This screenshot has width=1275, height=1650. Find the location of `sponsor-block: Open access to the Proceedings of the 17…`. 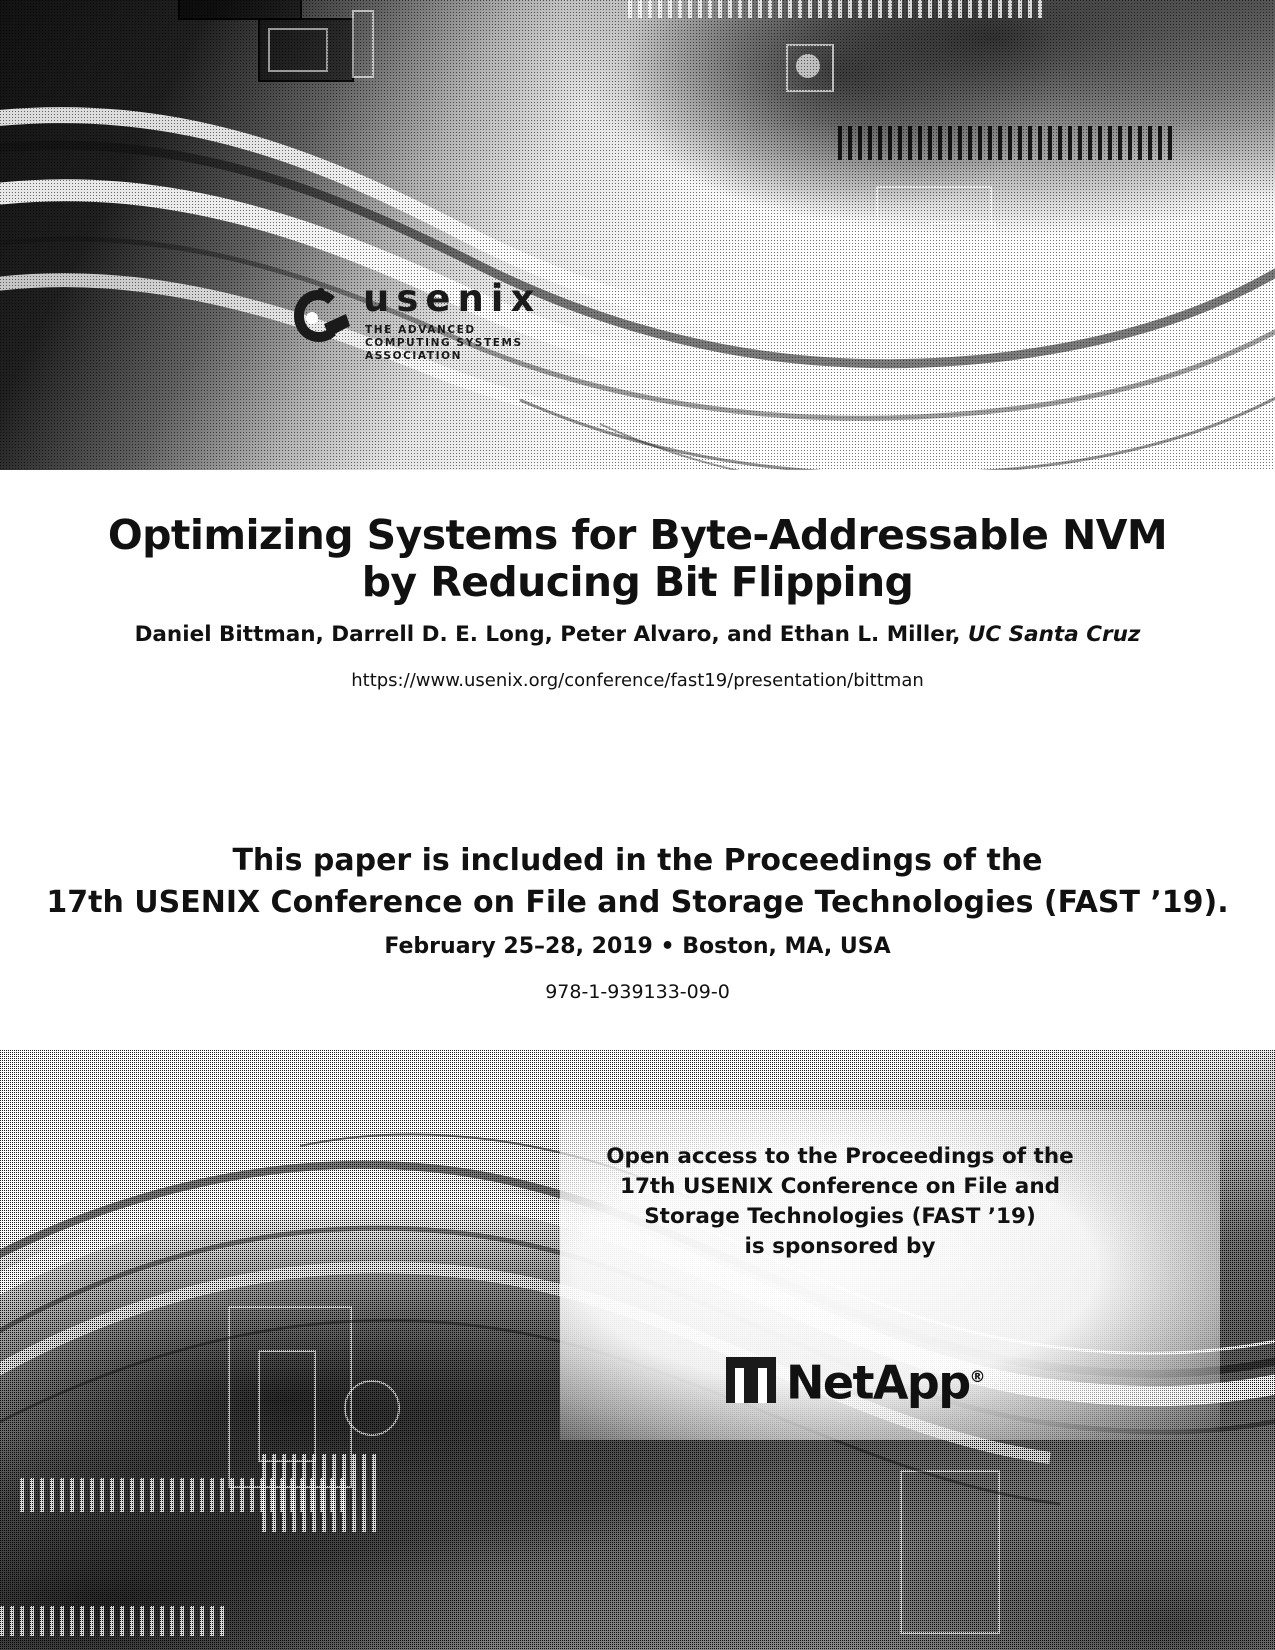

sponsor-block: Open access to the Proceedings of the 17… is located at coordinates (840, 1202).